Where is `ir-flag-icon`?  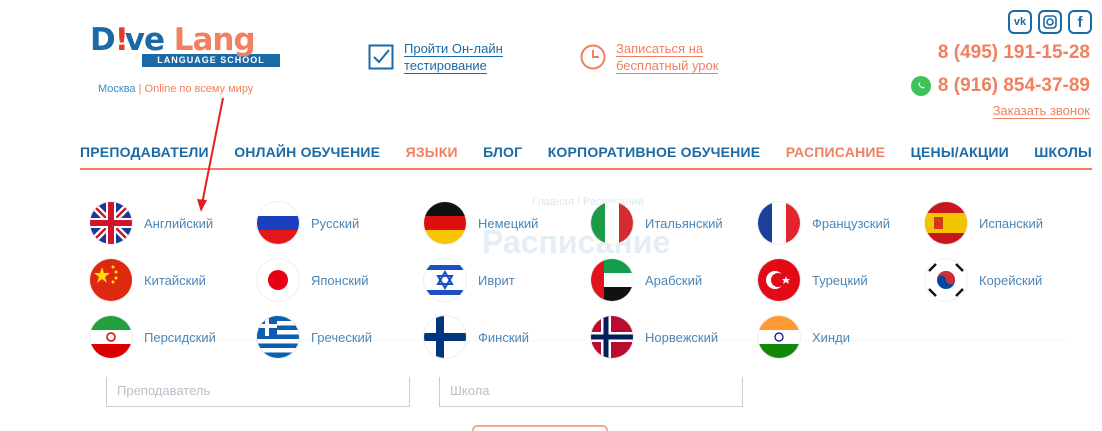 ir-flag-icon is located at coordinates (111, 337).